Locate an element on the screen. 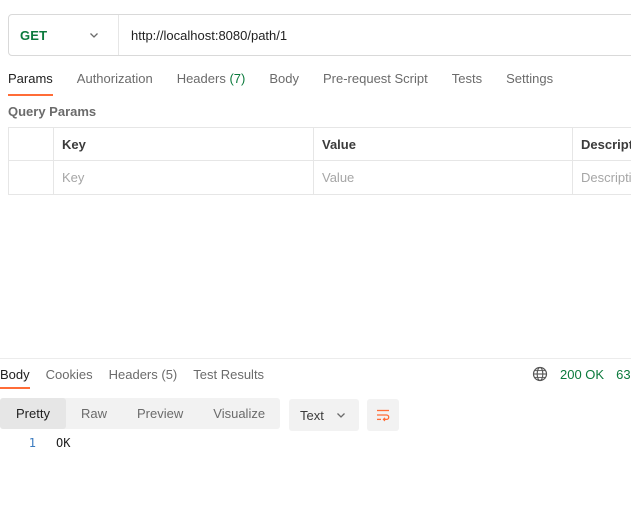  response-tab-headers: Headers (5) is located at coordinates (143, 375).